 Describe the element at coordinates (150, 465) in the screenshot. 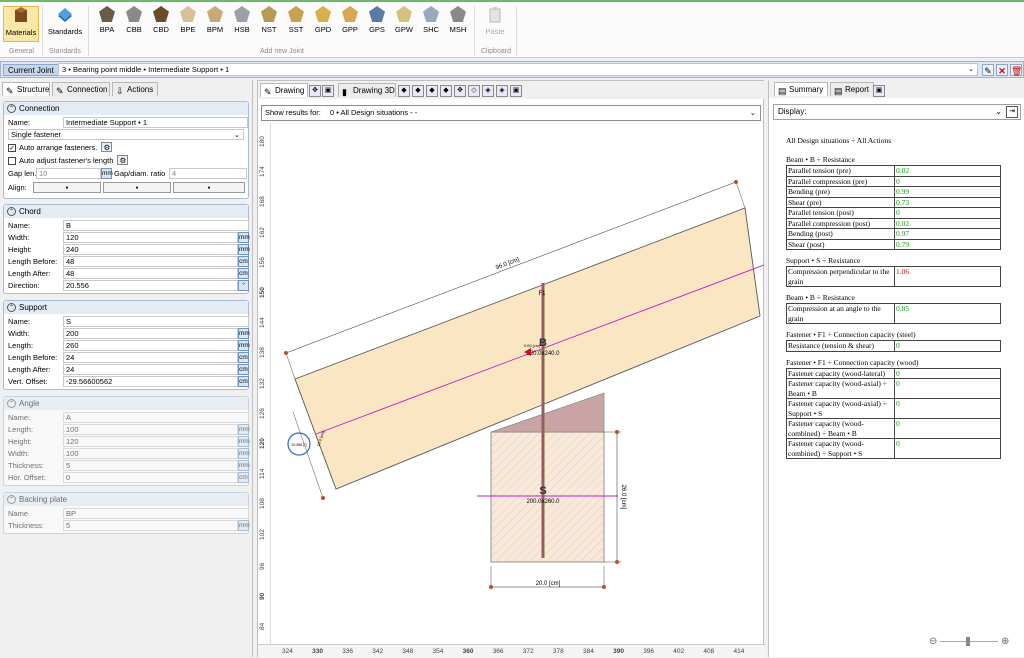

I see `angle-field-input: 5` at that location.